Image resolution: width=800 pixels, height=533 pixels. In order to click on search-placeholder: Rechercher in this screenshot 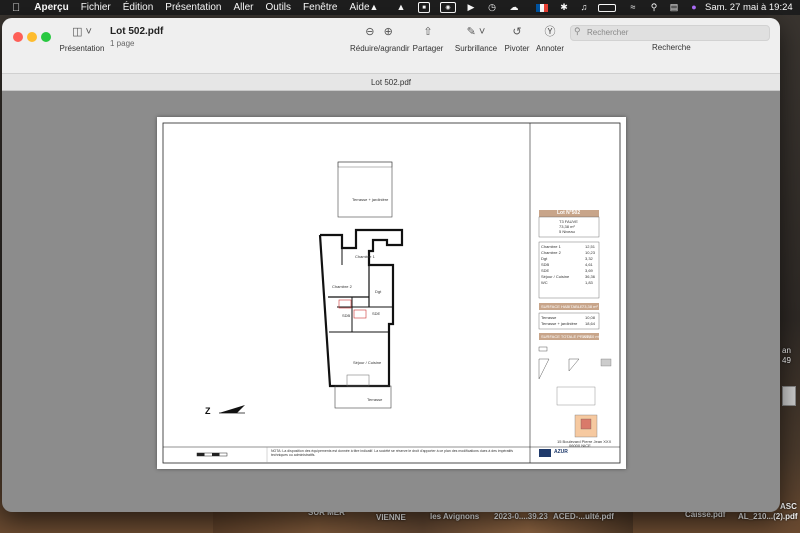, I will do `click(608, 32)`.